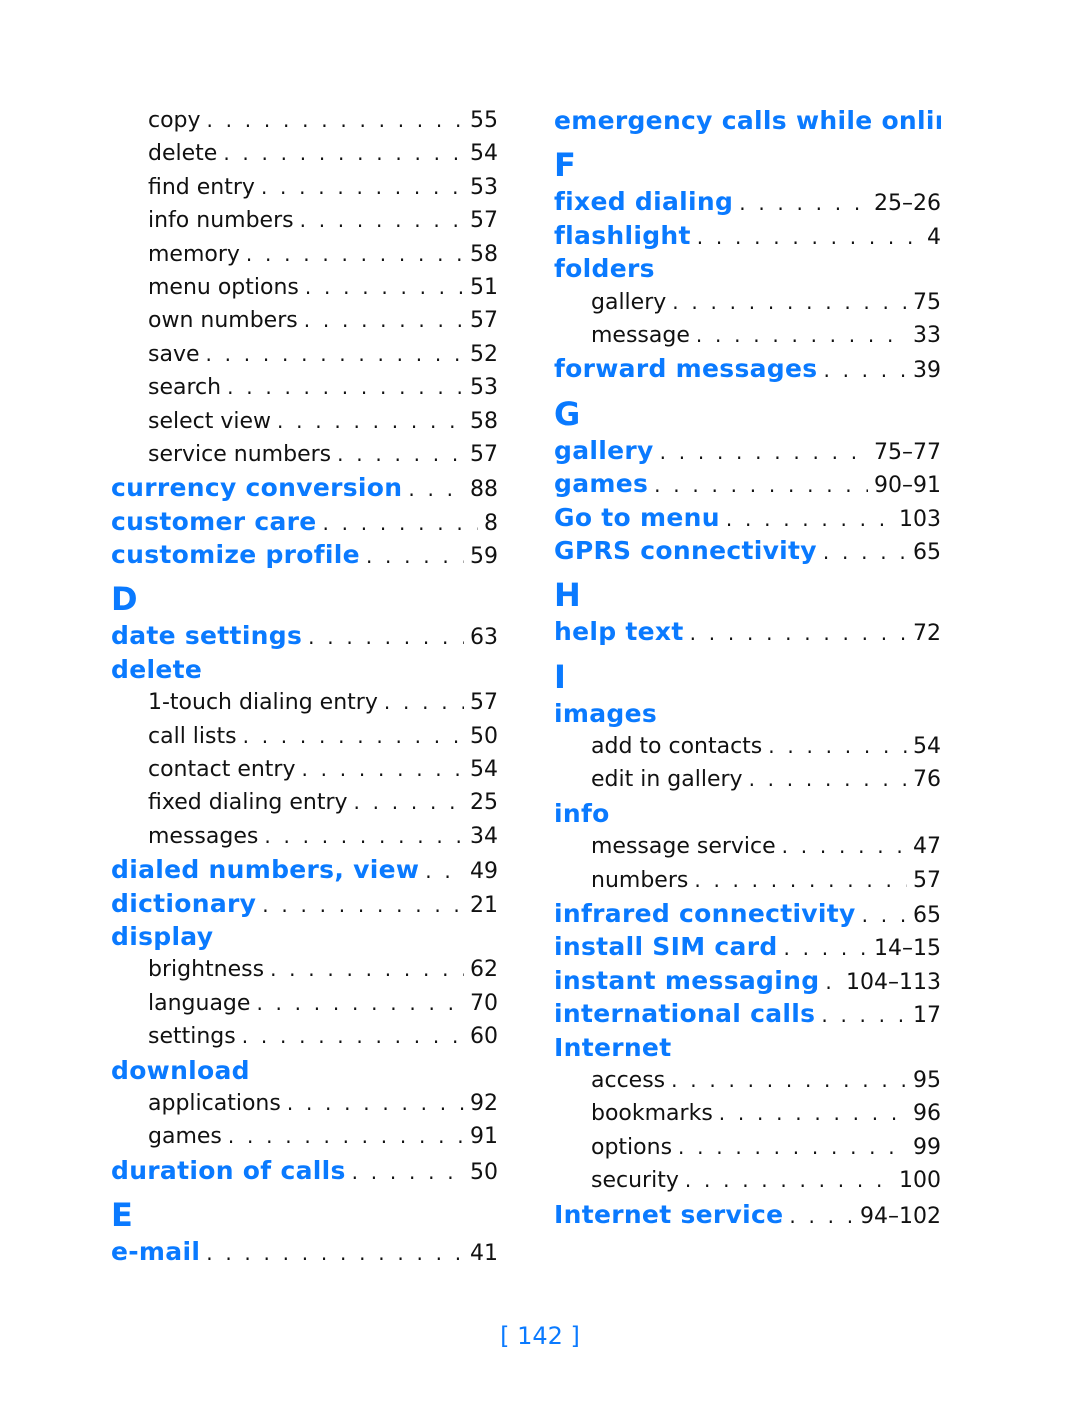 This screenshot has width=1080, height=1412. I want to click on index-letter-heading: G, so click(567, 413).